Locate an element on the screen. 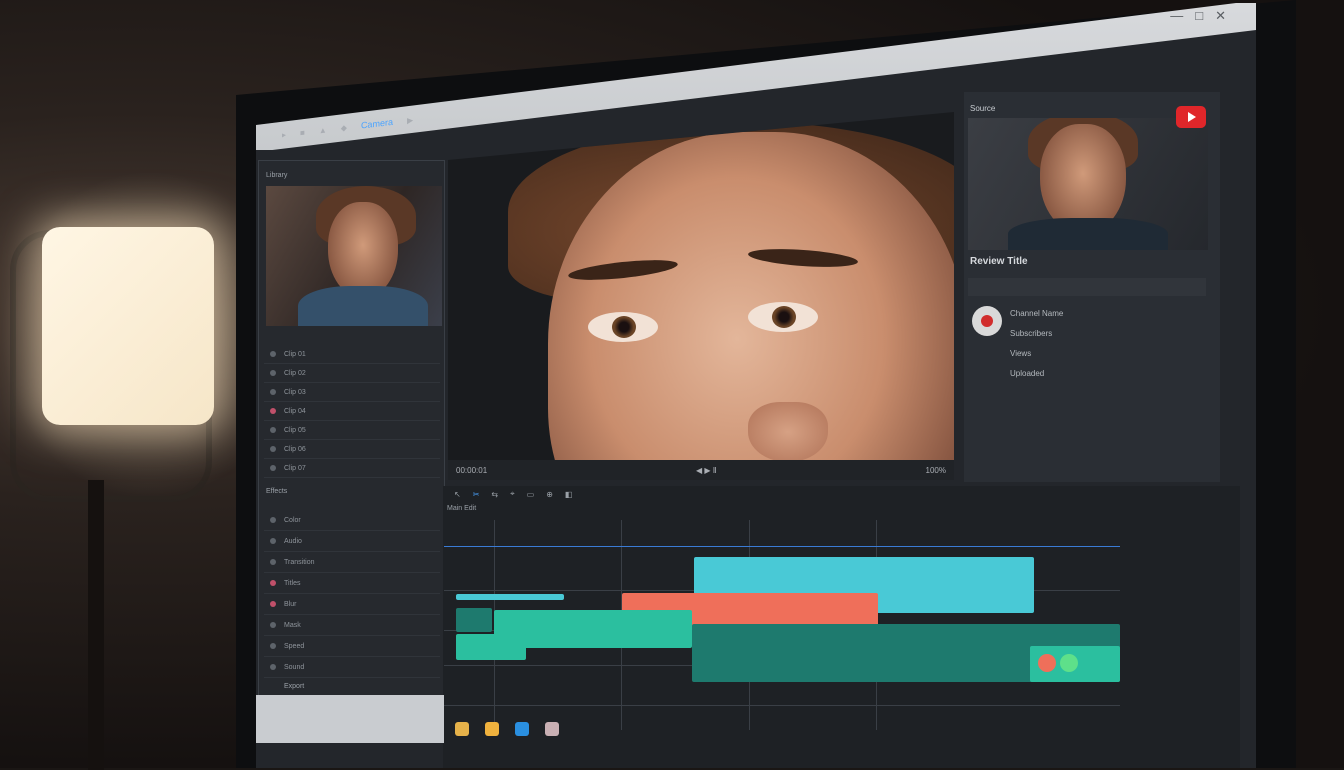 The height and width of the screenshot is (770, 1344). list-item: Clip 02 is located at coordinates (352, 373).